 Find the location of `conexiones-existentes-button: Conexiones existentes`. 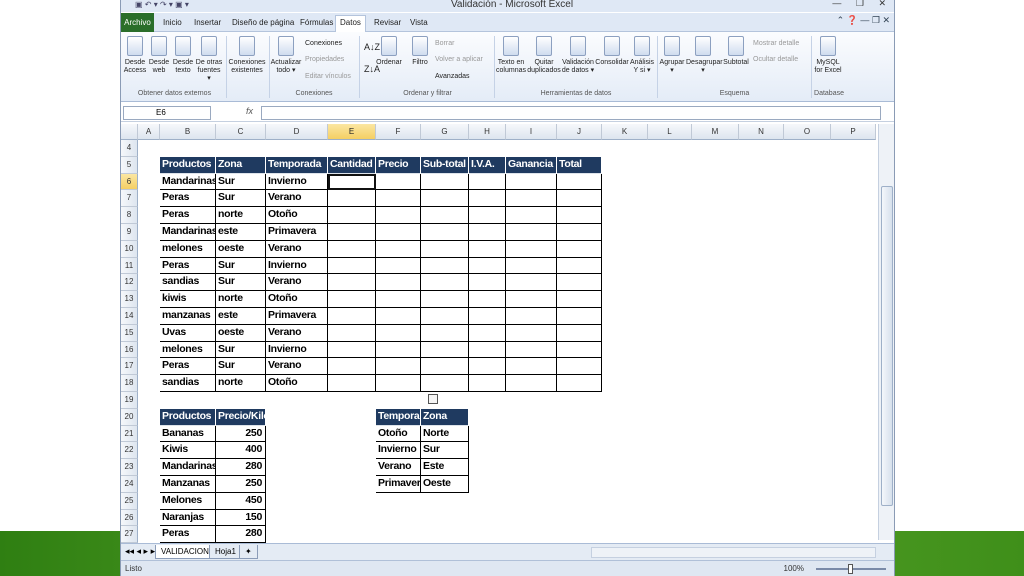

conexiones-existentes-button: Conexiones existentes is located at coordinates (247, 55).